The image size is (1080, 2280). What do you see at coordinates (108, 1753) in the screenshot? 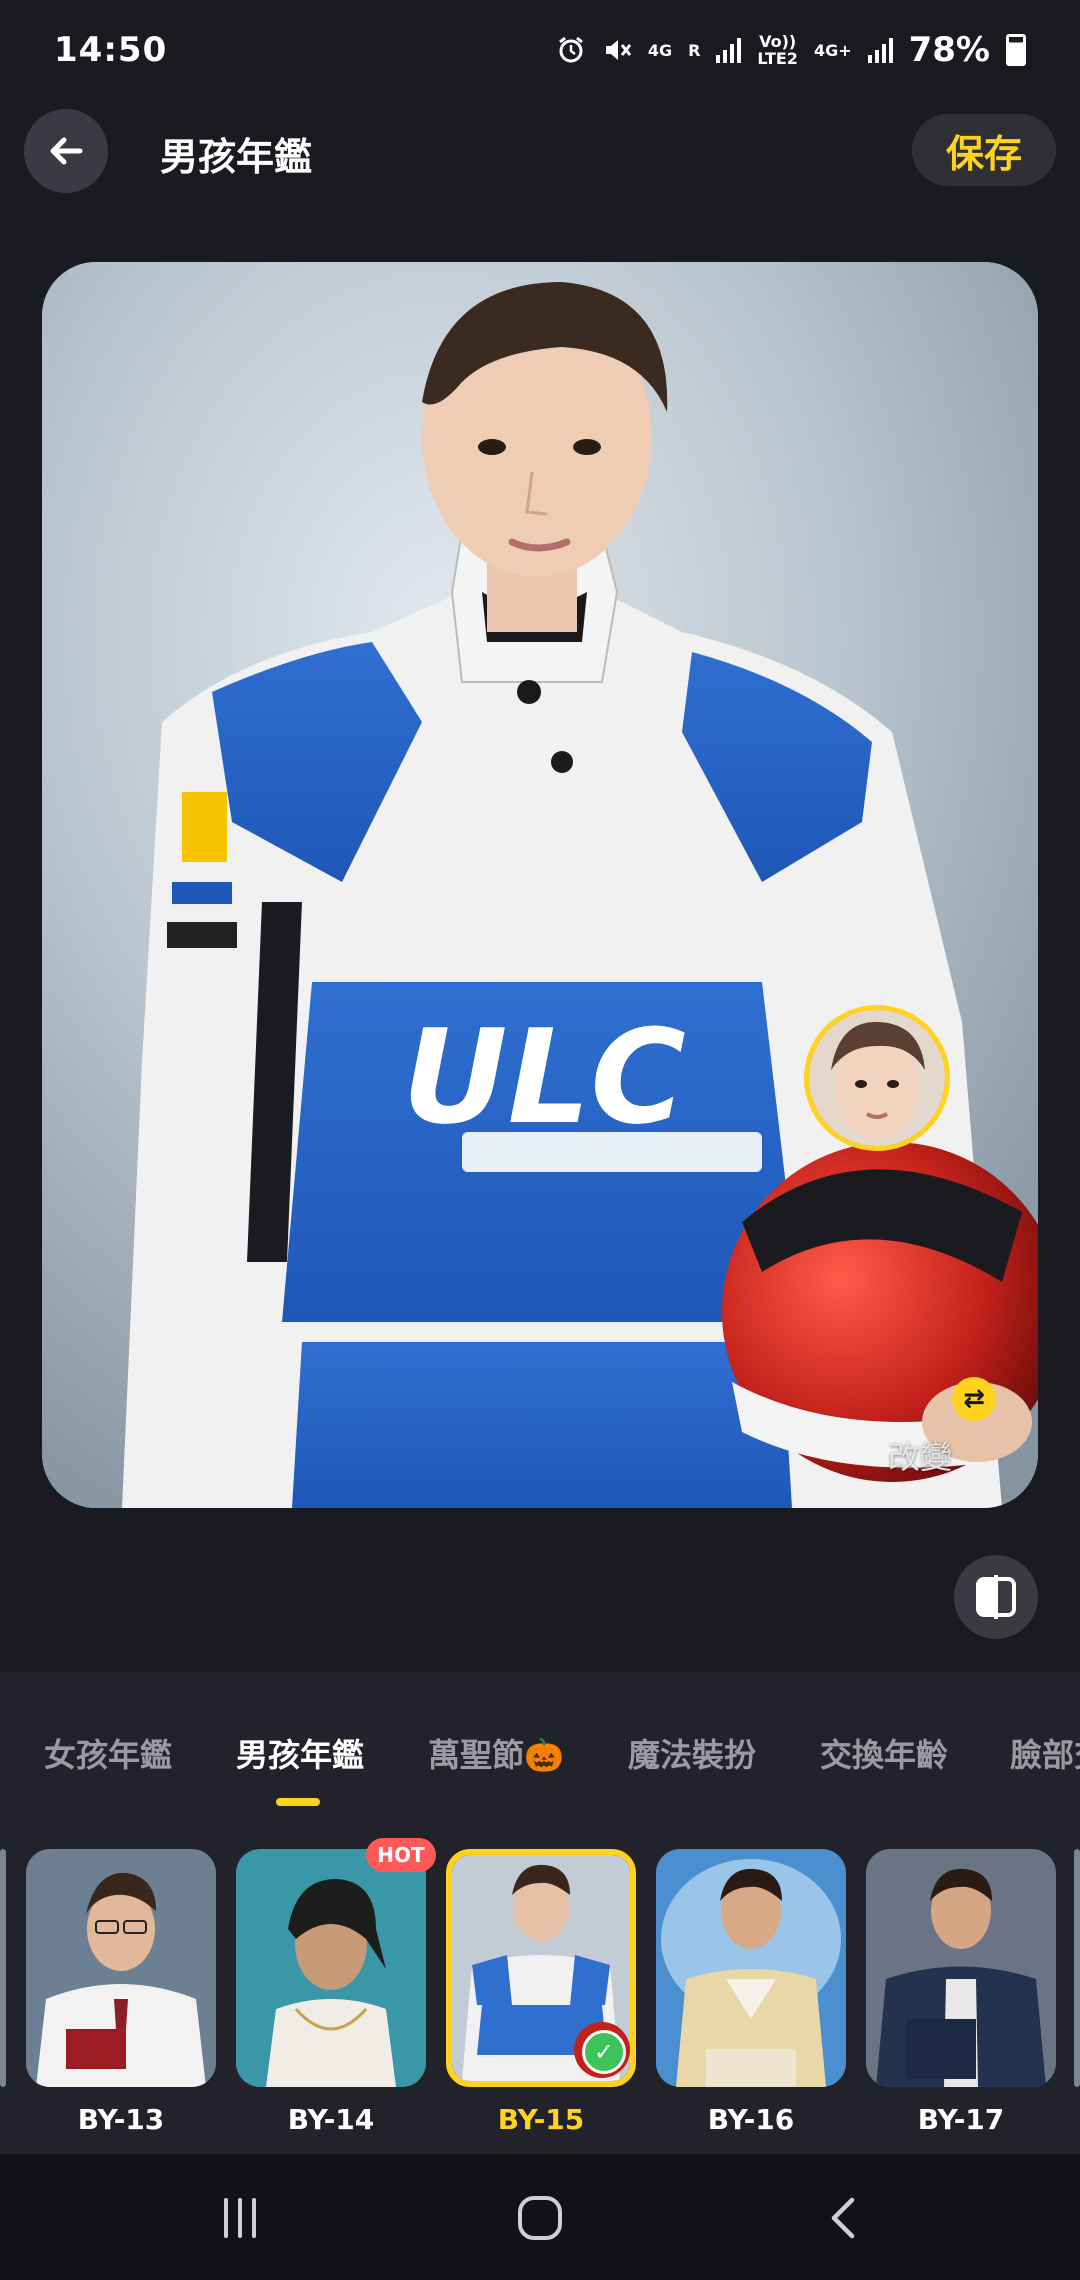
I see `tab-girl-yearbook: 女孩年鑑` at bounding box center [108, 1753].